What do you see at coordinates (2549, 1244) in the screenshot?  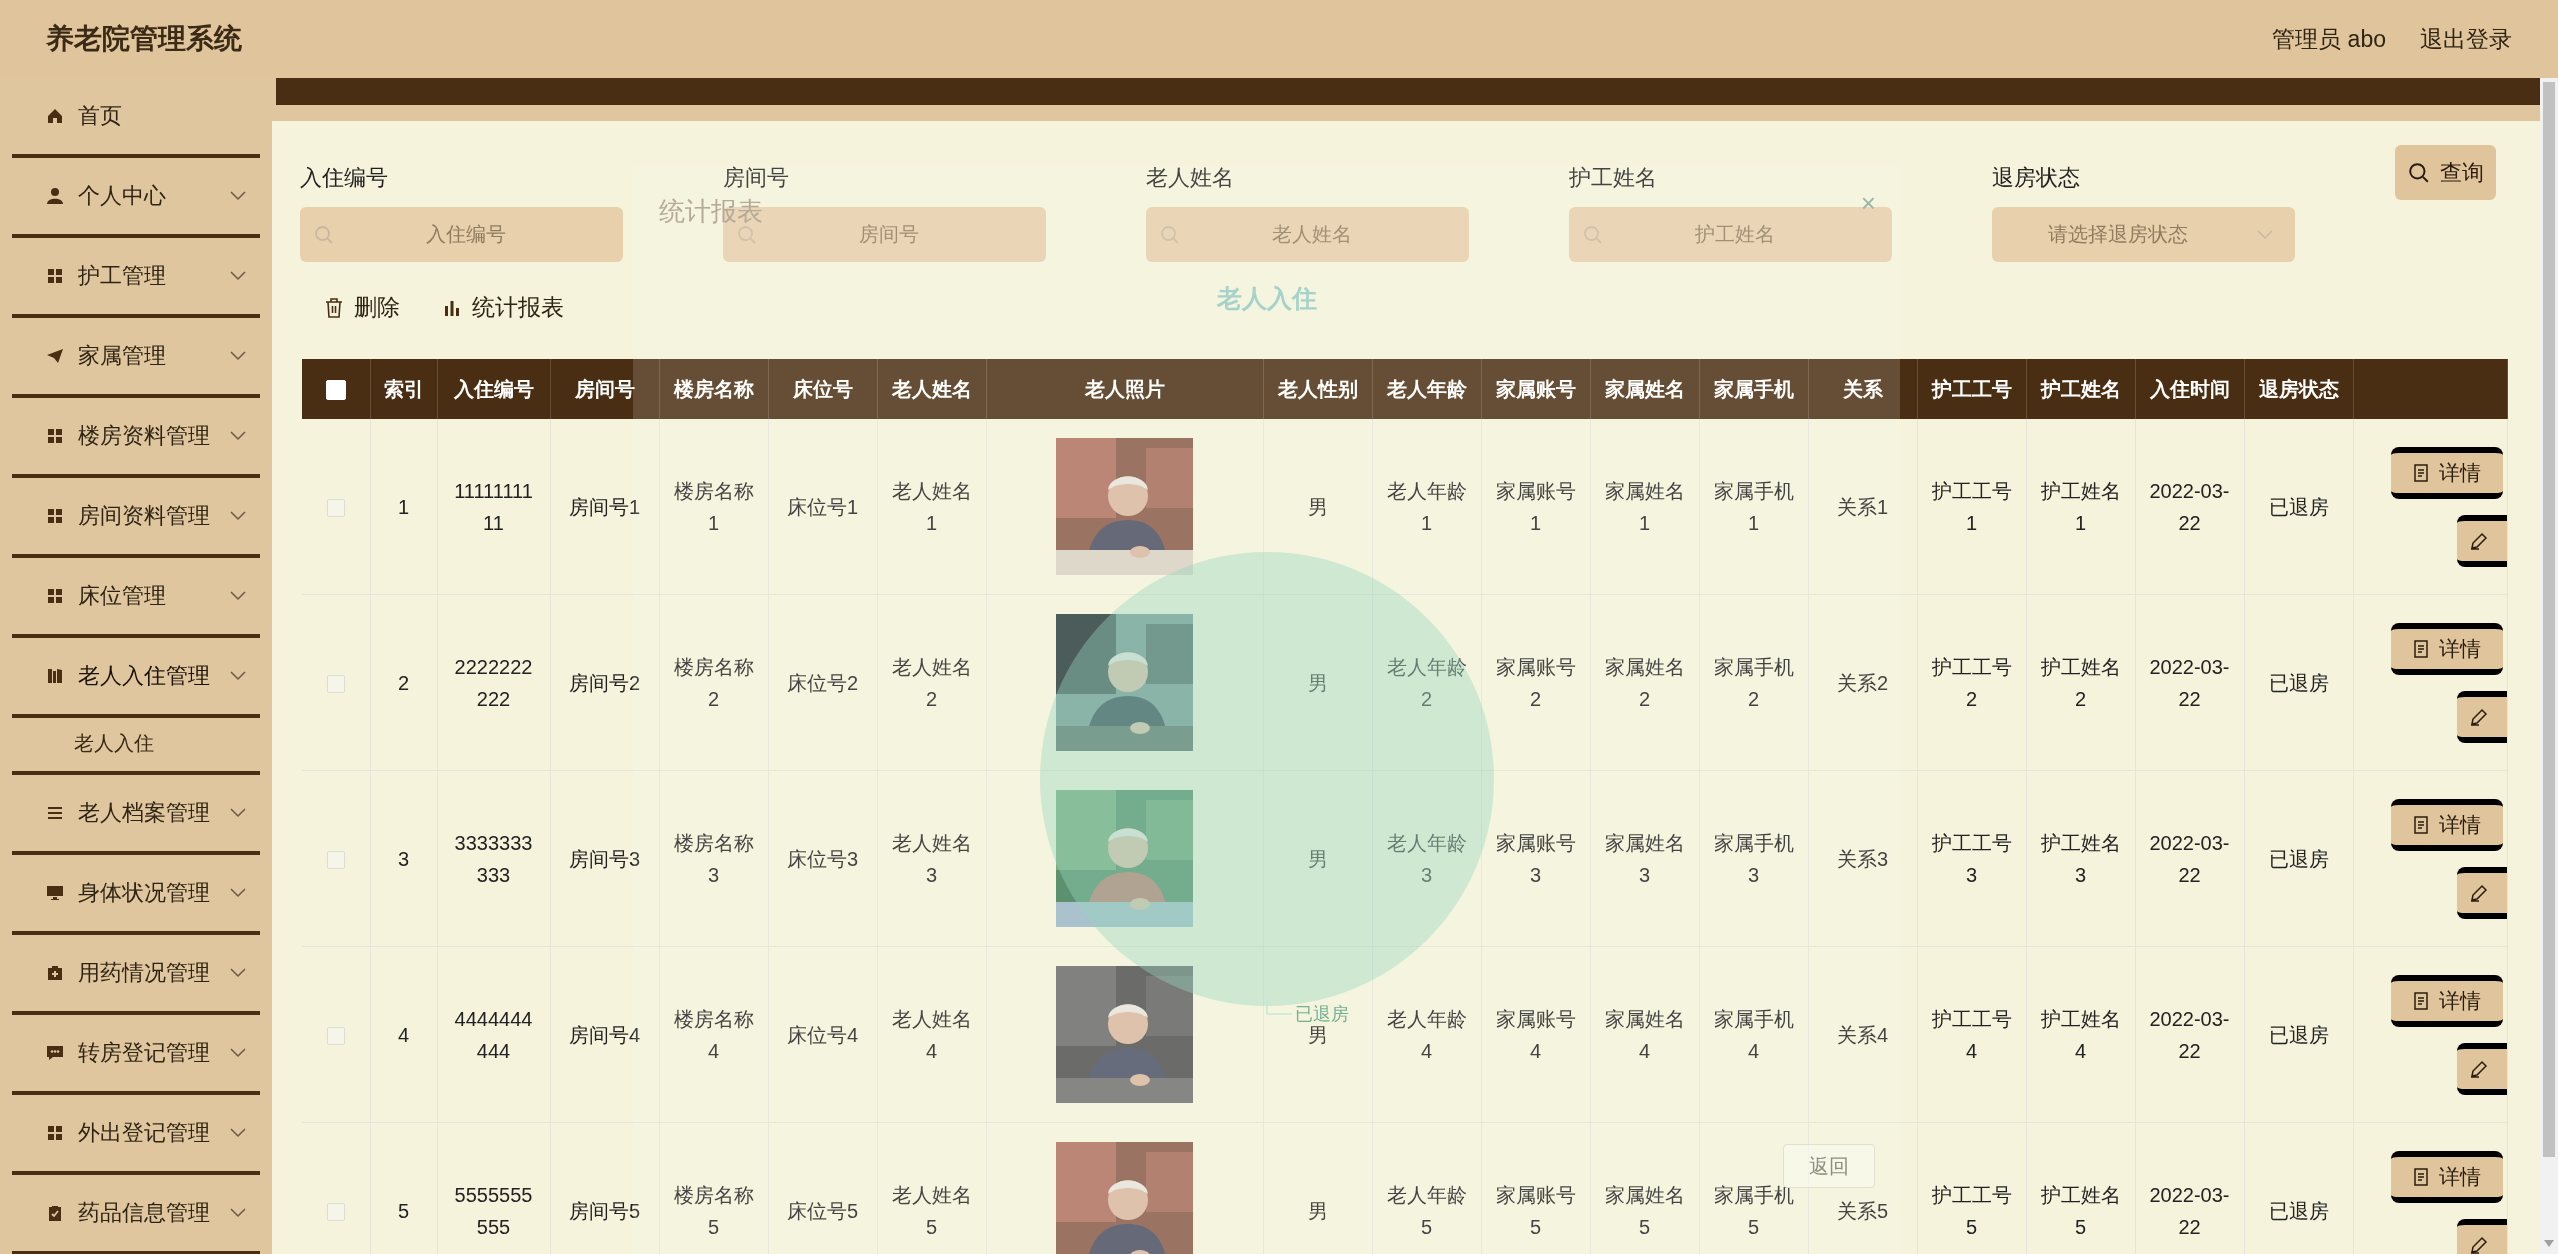 I see `scroll-down-arrow-icon` at bounding box center [2549, 1244].